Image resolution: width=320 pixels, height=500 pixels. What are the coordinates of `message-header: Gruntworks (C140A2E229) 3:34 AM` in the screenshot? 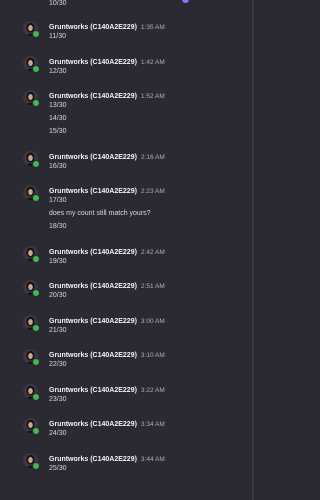 It's located at (107, 422).